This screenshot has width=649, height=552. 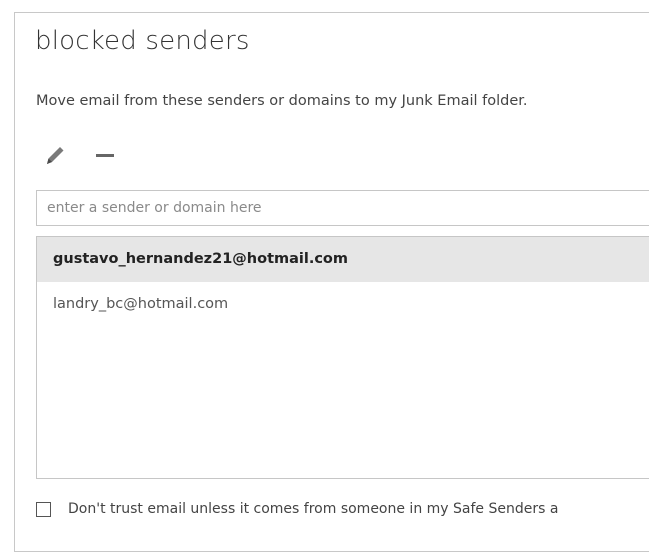 I want to click on edit-button, so click(x=55, y=155).